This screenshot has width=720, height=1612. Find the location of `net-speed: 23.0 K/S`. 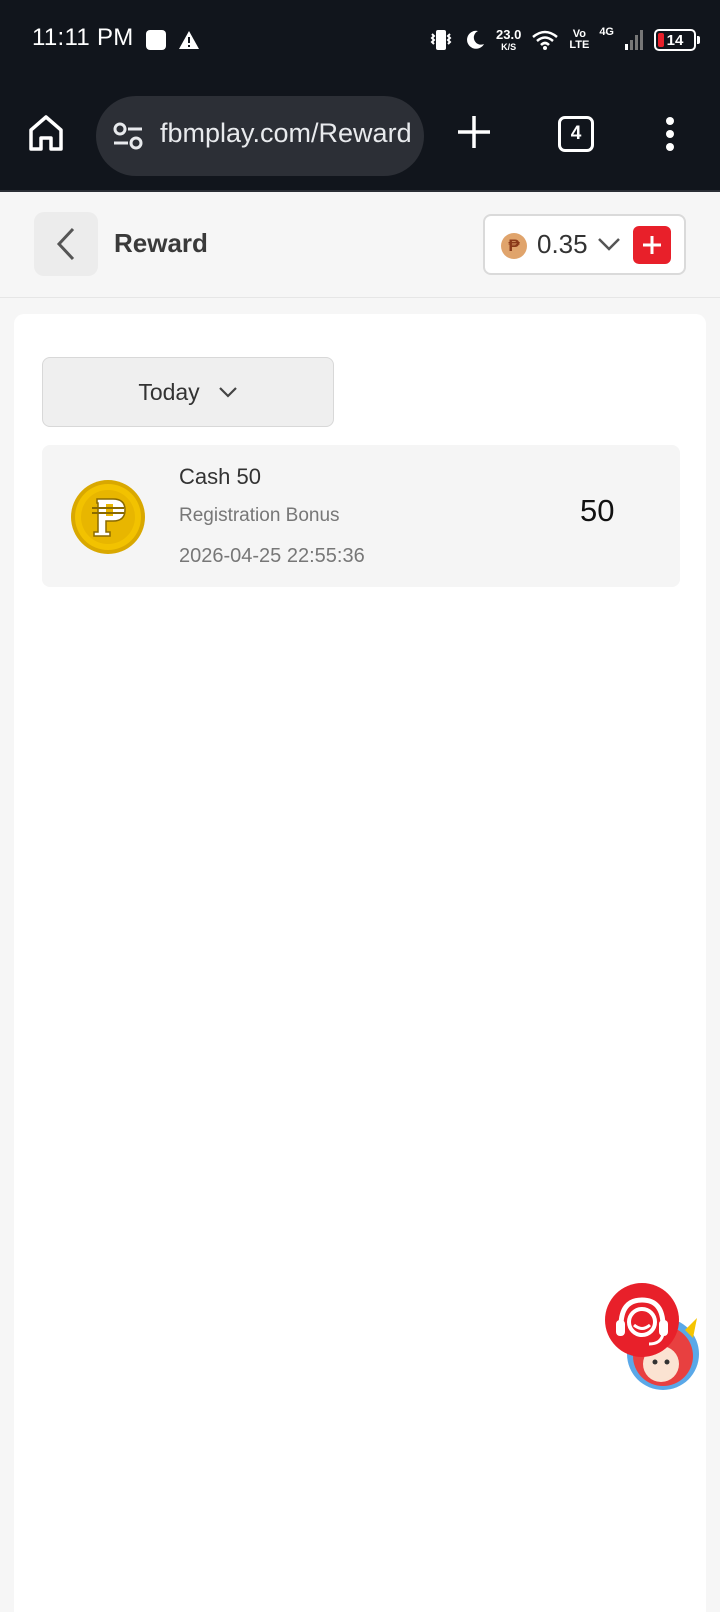

net-speed: 23.0 K/S is located at coordinates (509, 39).